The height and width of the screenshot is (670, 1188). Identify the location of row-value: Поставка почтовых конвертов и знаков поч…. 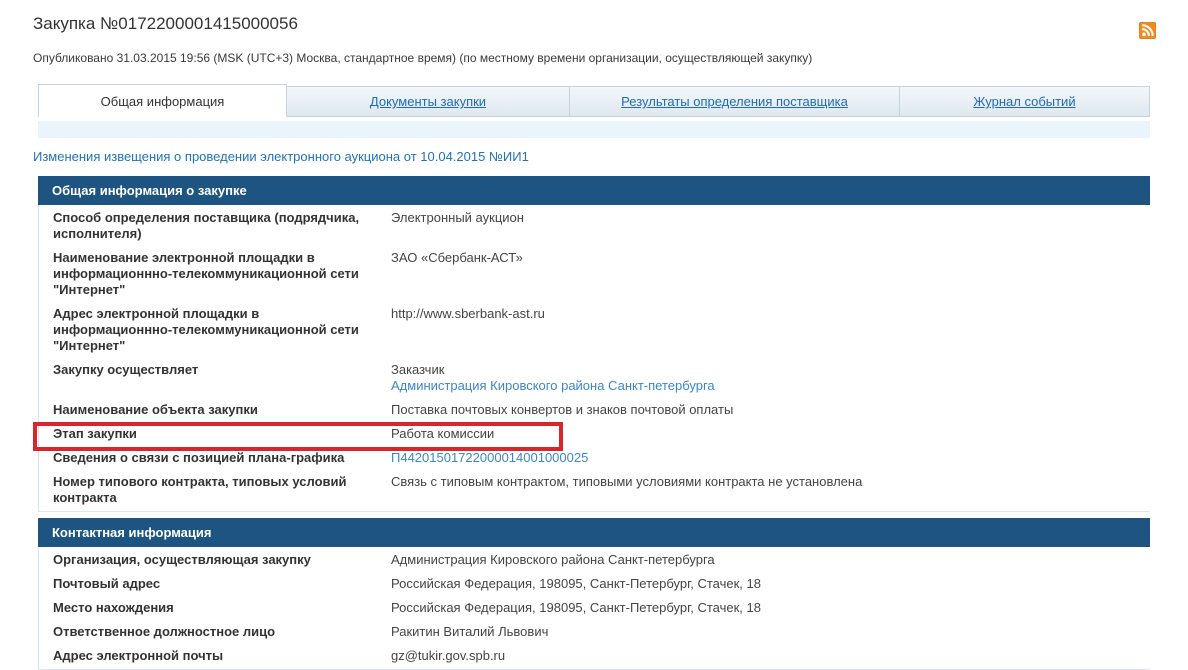
(562, 409).